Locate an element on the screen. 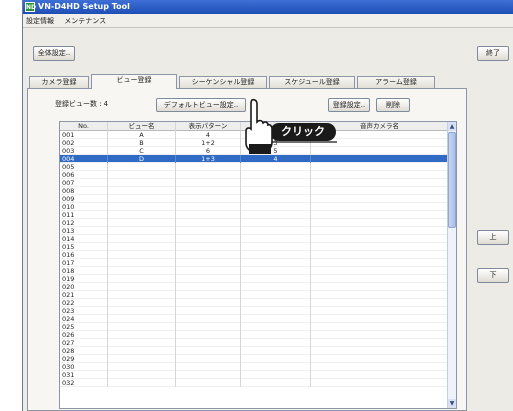 The height and width of the screenshot is (411, 513). table-row: 023 is located at coordinates (254, 311).